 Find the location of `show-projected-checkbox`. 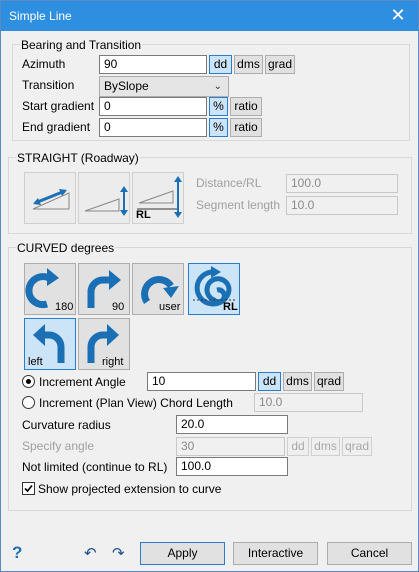

show-projected-checkbox is located at coordinates (28, 488).